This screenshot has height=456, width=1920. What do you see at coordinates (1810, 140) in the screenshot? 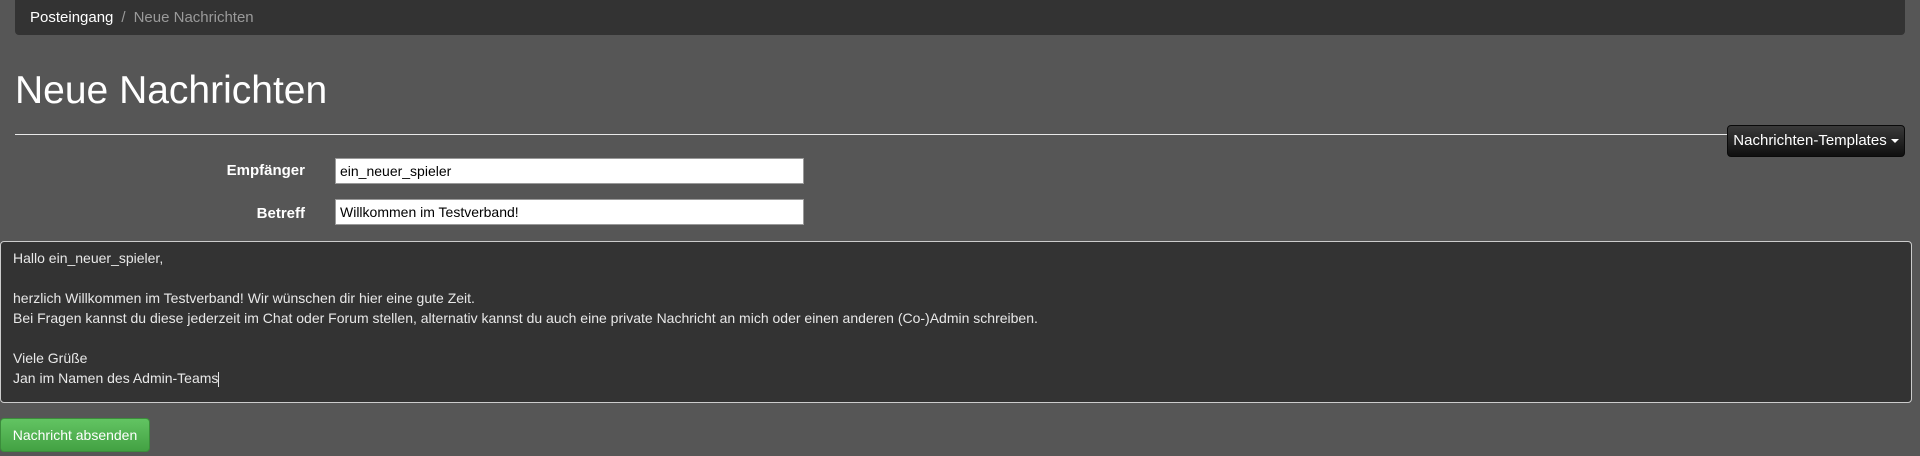
I see `message-templates-label: Nachrichten-Templates` at bounding box center [1810, 140].